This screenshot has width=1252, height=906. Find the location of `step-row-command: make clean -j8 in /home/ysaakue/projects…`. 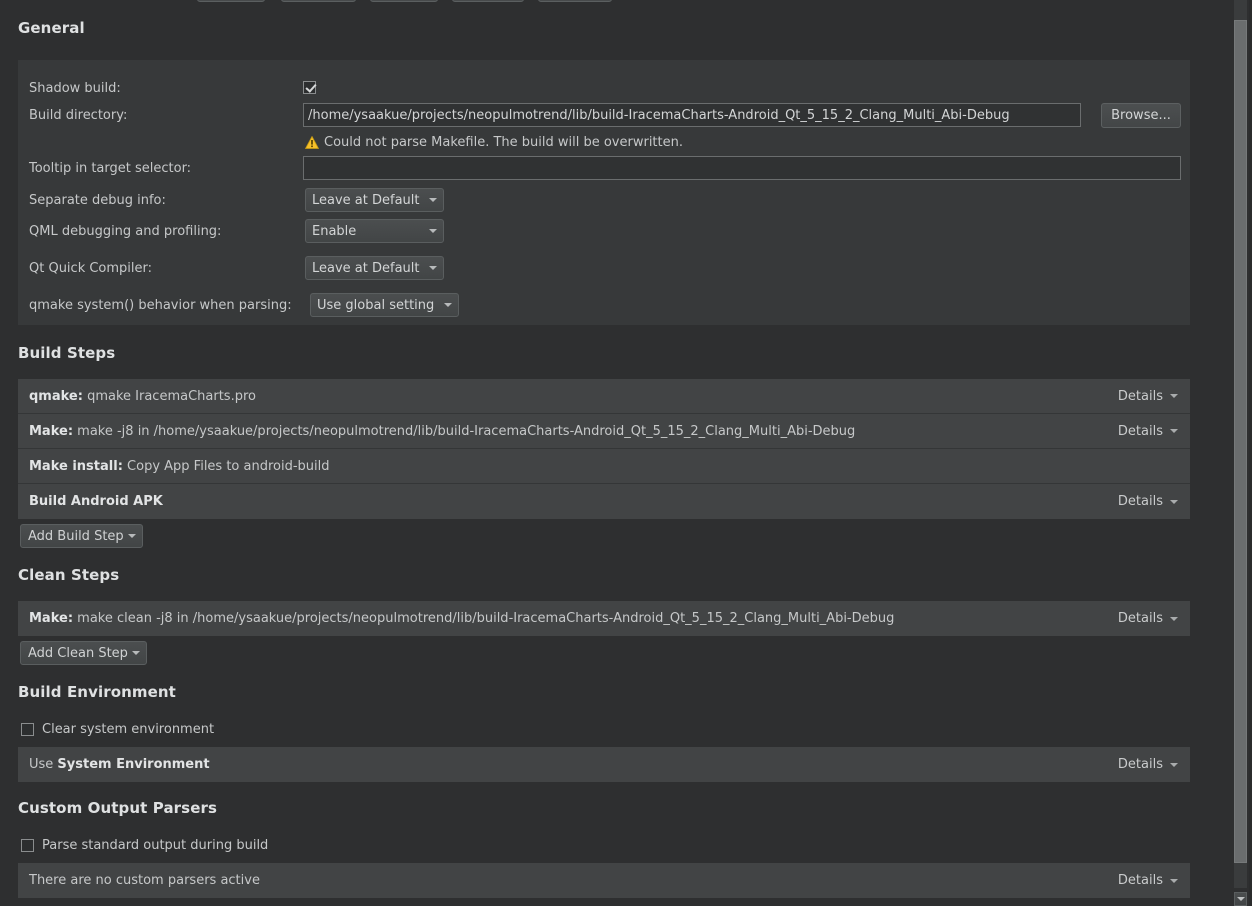

step-row-command: make clean -j8 in /home/ysaakue/projects… is located at coordinates (484, 618).